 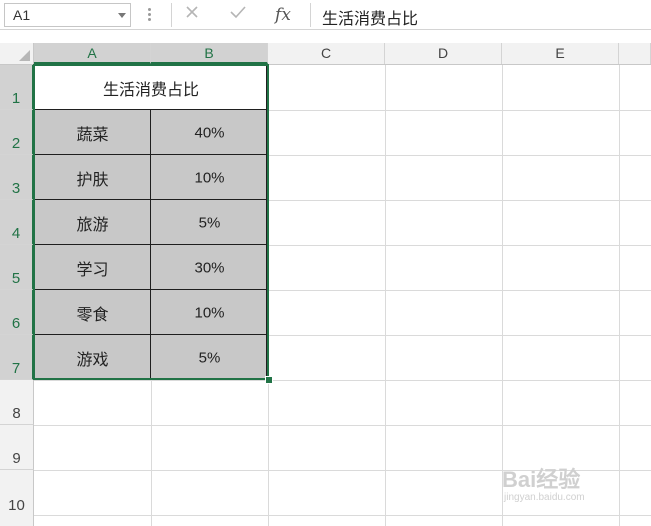 I want to click on category-label: 旅游, so click(x=92, y=224).